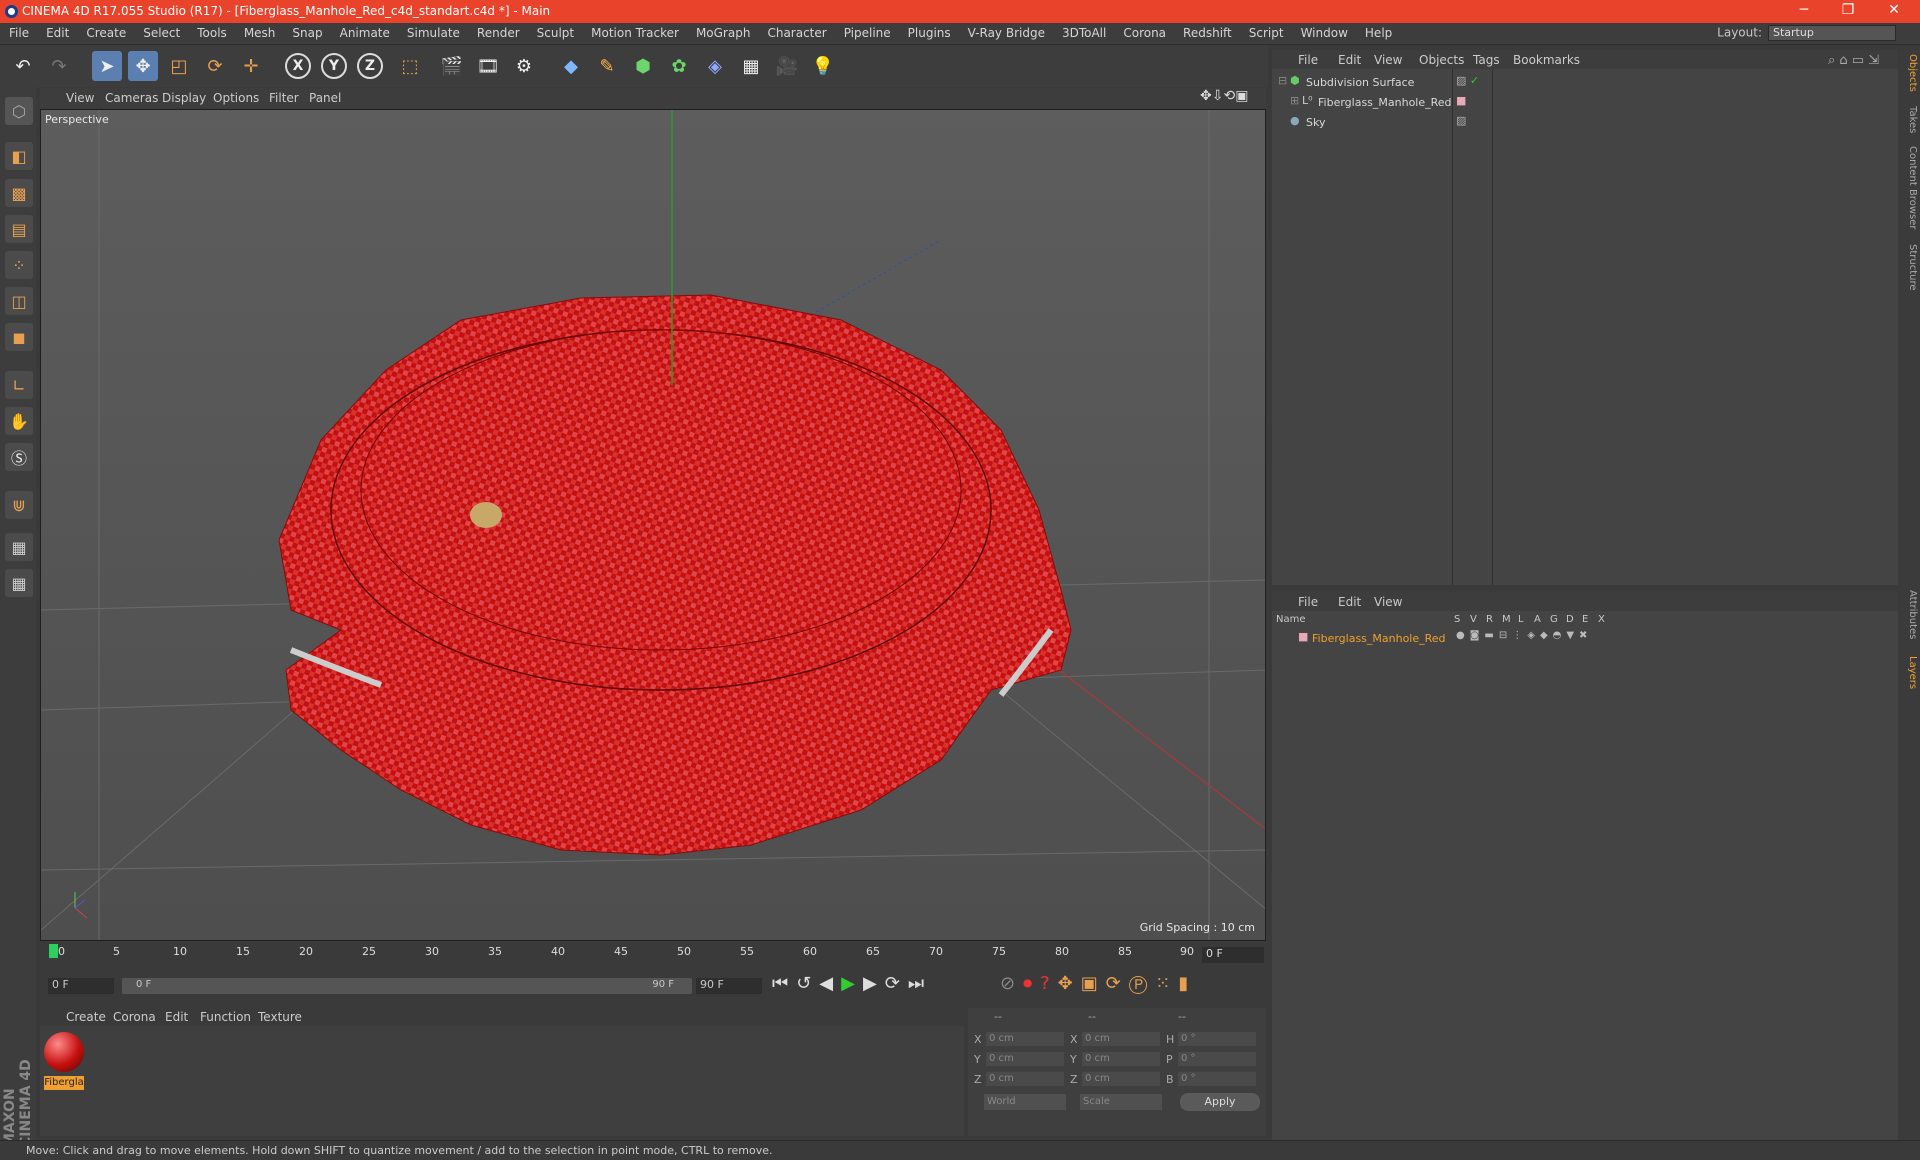  Describe the element at coordinates (143, 66) in the screenshot. I see `move-tool-icon: ✥` at that location.